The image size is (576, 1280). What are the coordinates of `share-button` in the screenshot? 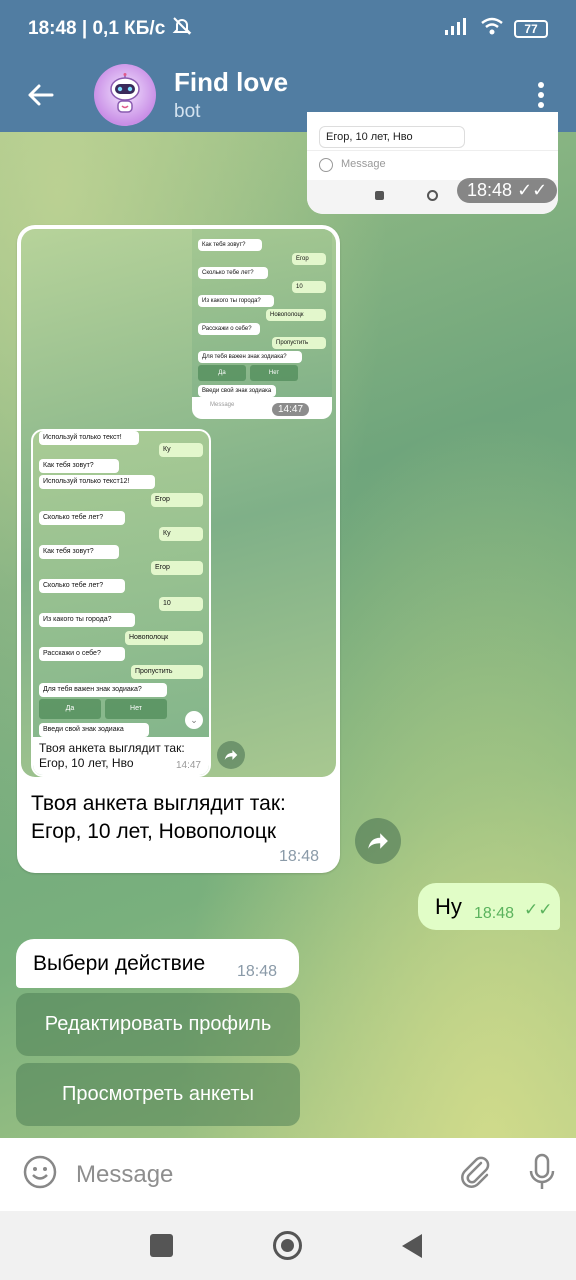 It's located at (378, 841).